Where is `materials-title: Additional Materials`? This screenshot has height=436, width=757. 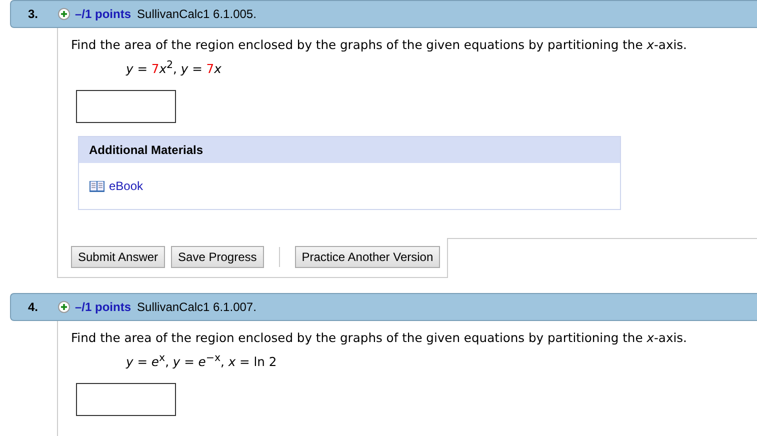 materials-title: Additional Materials is located at coordinates (146, 150).